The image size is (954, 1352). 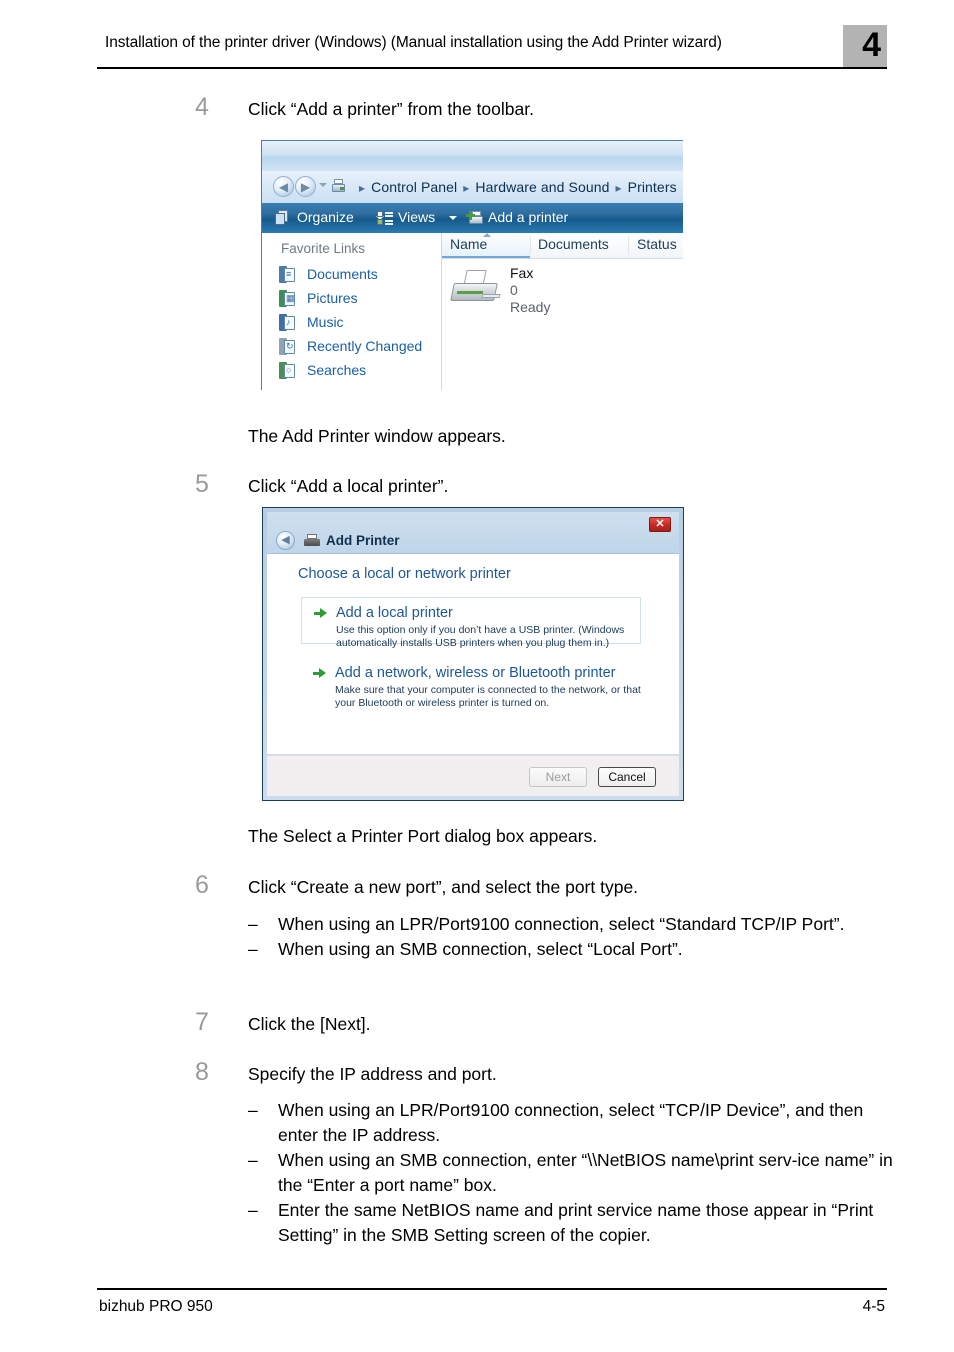 What do you see at coordinates (473, 533) in the screenshot?
I see `dialog-titlebar: ◀ Add Printer ✕` at bounding box center [473, 533].